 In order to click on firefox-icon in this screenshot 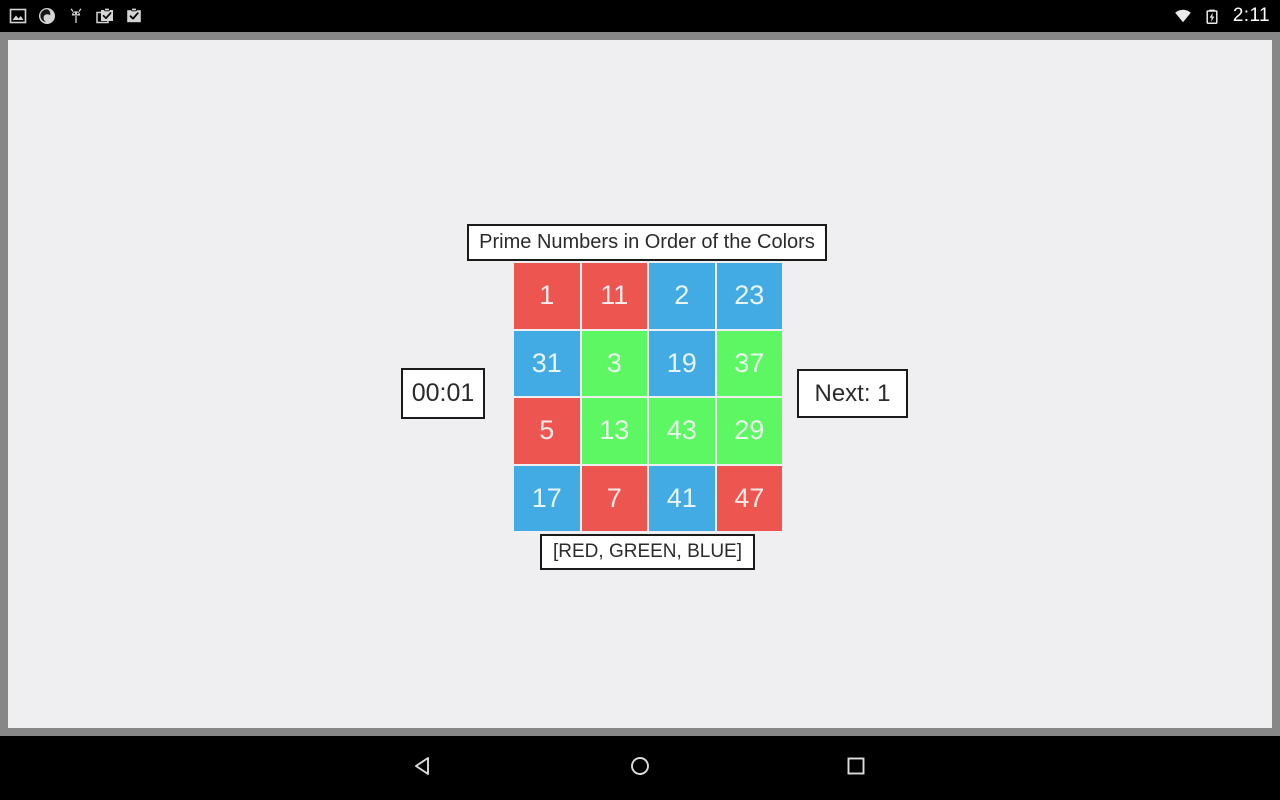, I will do `click(47, 16)`.